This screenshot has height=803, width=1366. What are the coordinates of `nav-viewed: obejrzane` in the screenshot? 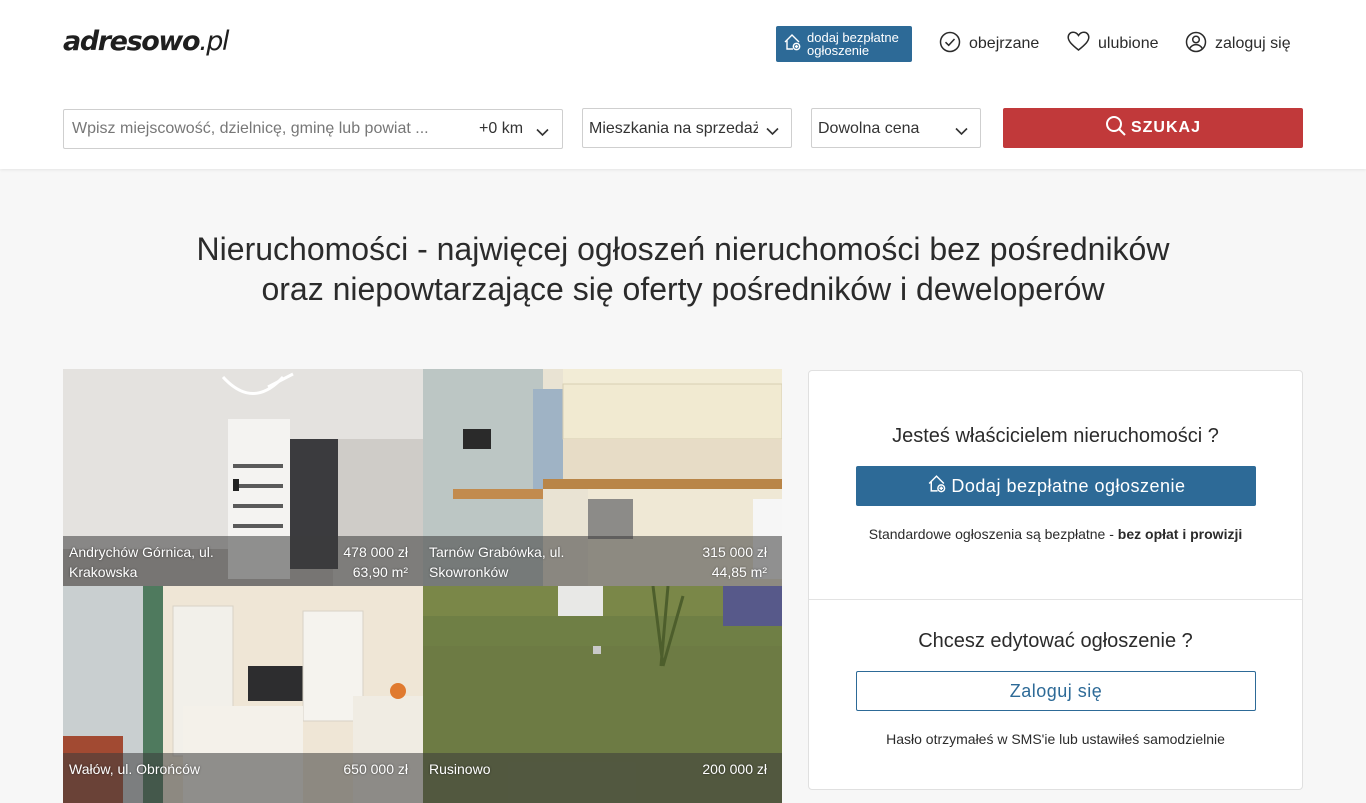 It's located at (989, 44).